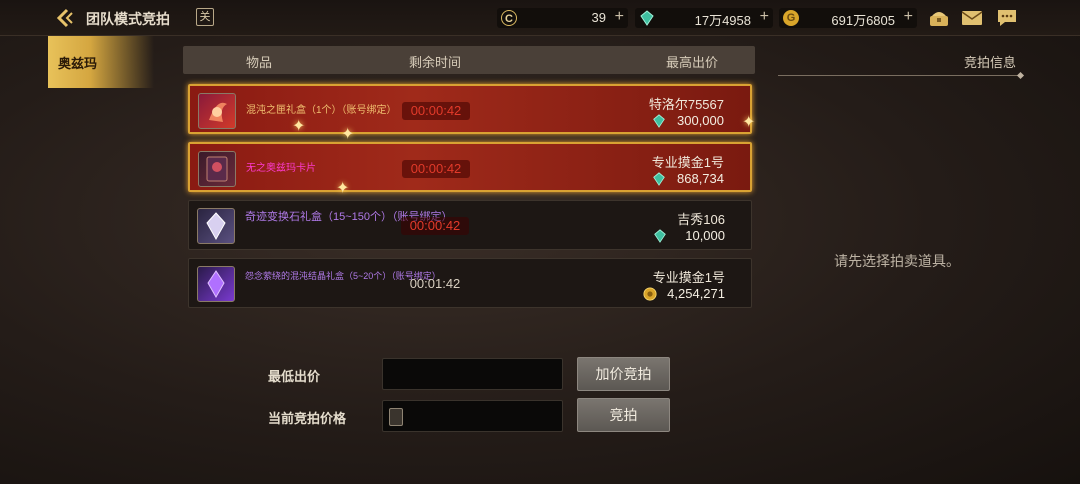 The image size is (1080, 484). Describe the element at coordinates (562, 18) in the screenshot. I see `currency-c-coin: C 39 +` at that location.